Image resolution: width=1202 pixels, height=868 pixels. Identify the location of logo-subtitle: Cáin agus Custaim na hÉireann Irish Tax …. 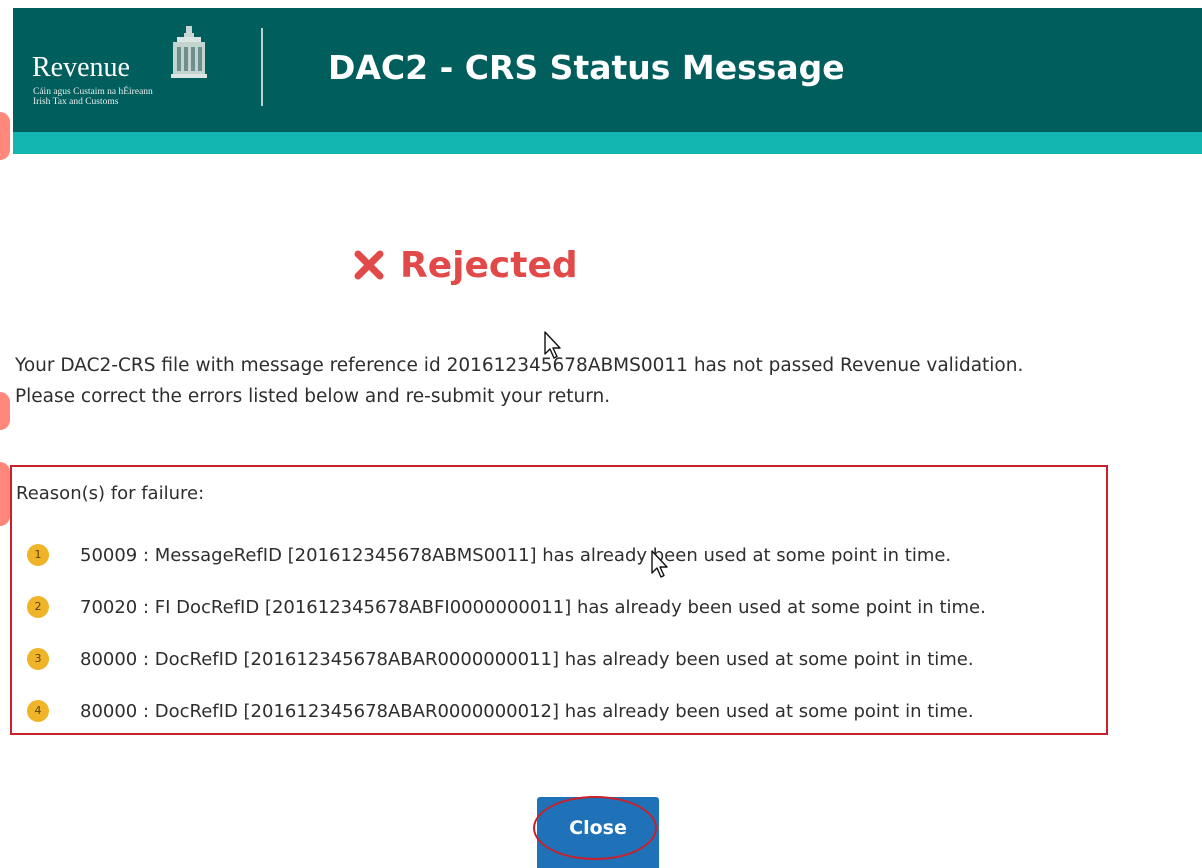
(93, 97).